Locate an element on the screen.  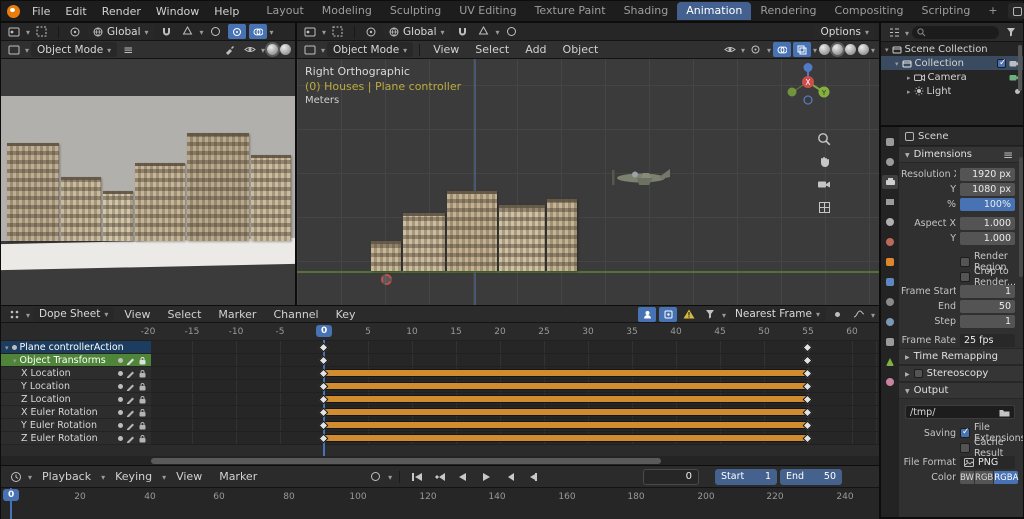
tab-object-data is located at coordinates (890, 362).